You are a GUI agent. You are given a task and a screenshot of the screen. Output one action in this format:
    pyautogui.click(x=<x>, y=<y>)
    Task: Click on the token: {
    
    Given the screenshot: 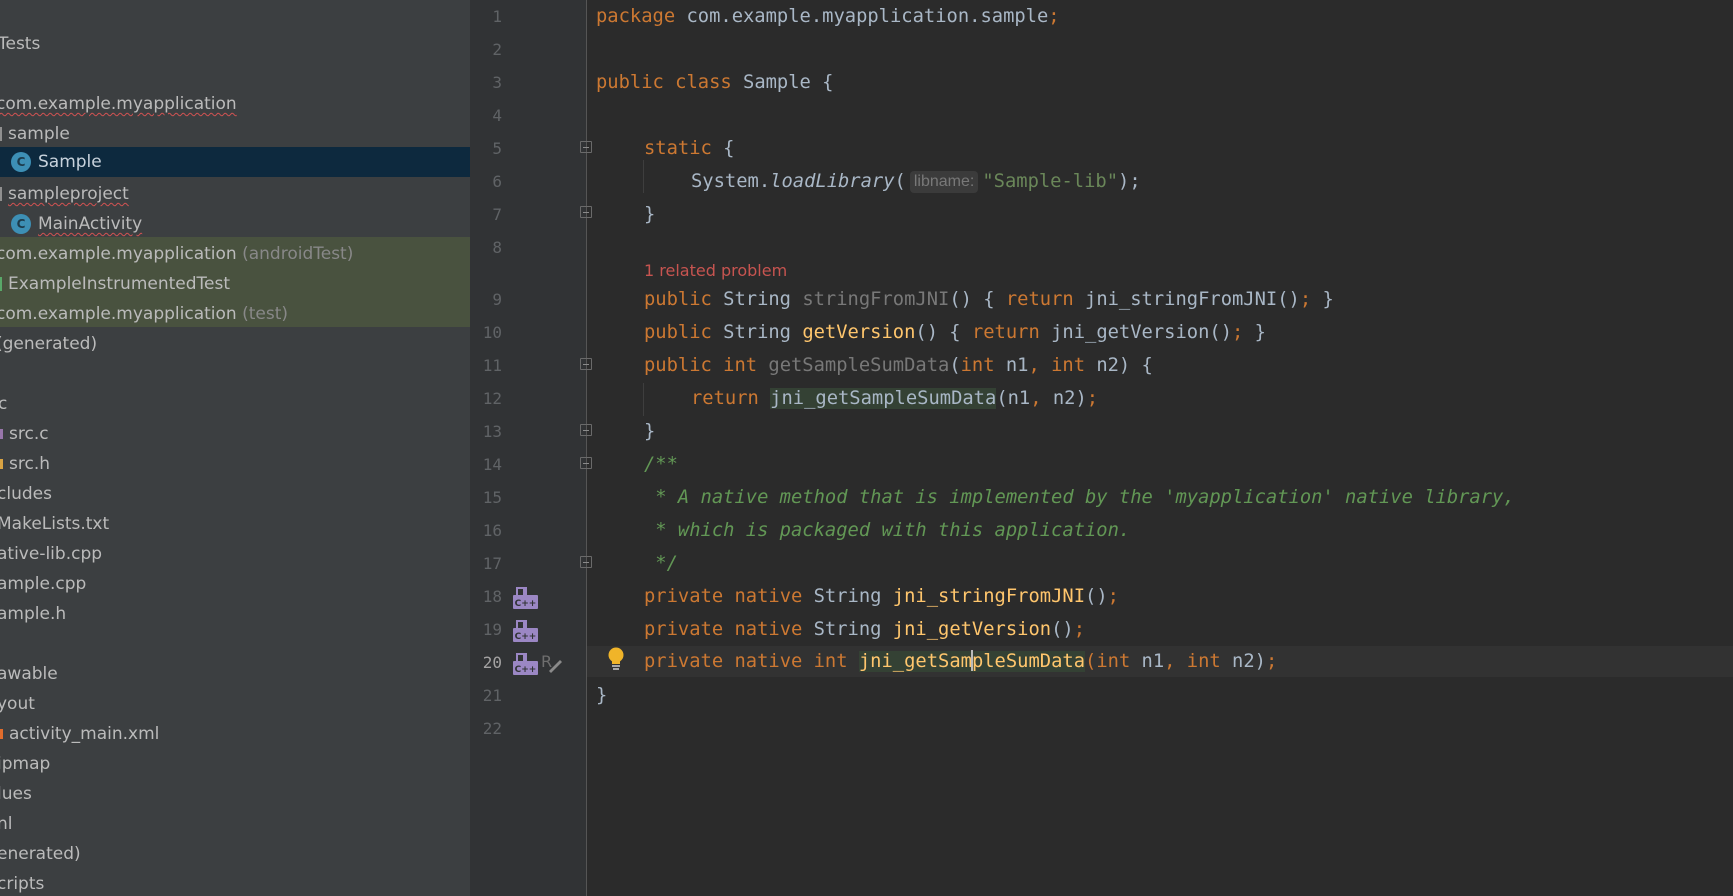 What is the action you would take?
    pyautogui.click(x=723, y=148)
    